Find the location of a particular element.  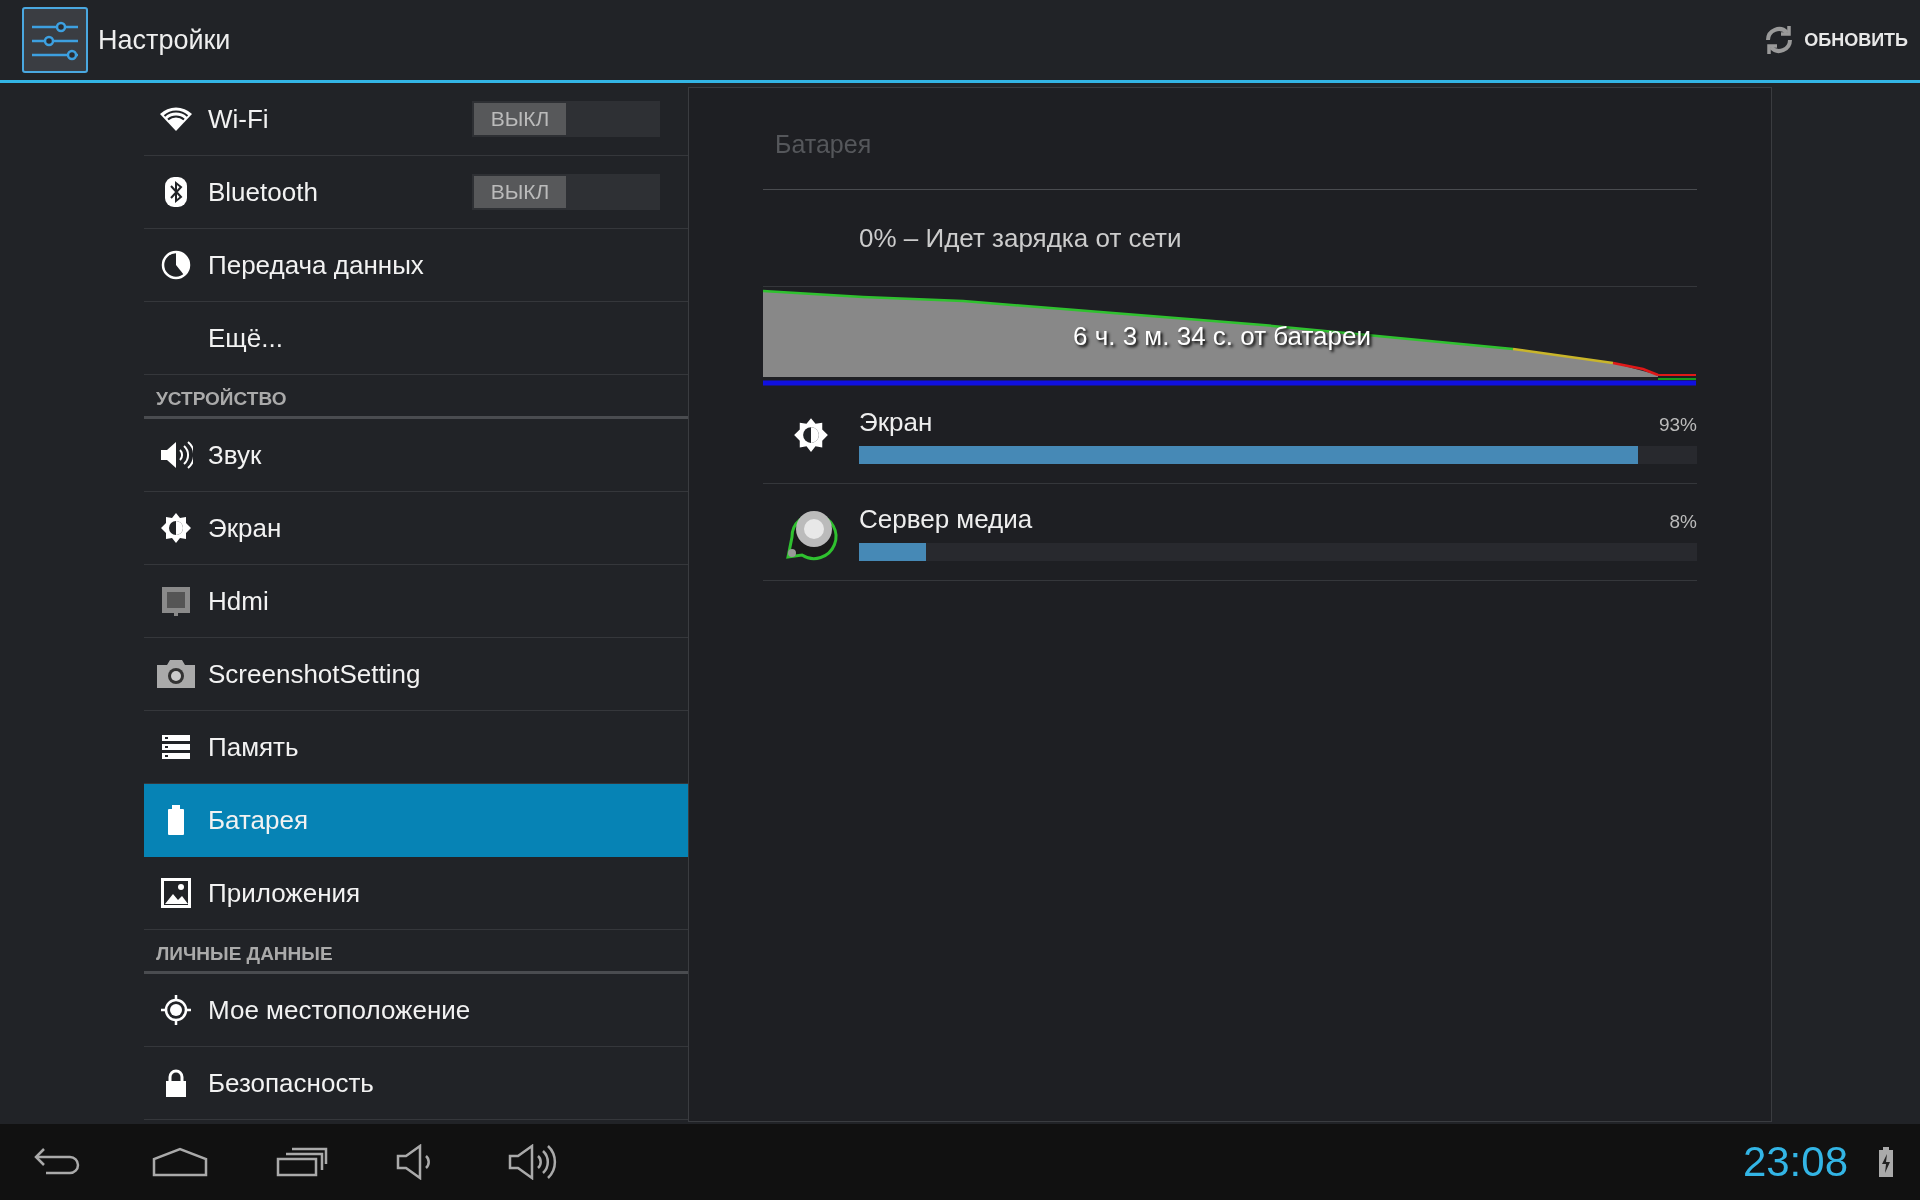

settings-item: Передача данных is located at coordinates (416, 265).